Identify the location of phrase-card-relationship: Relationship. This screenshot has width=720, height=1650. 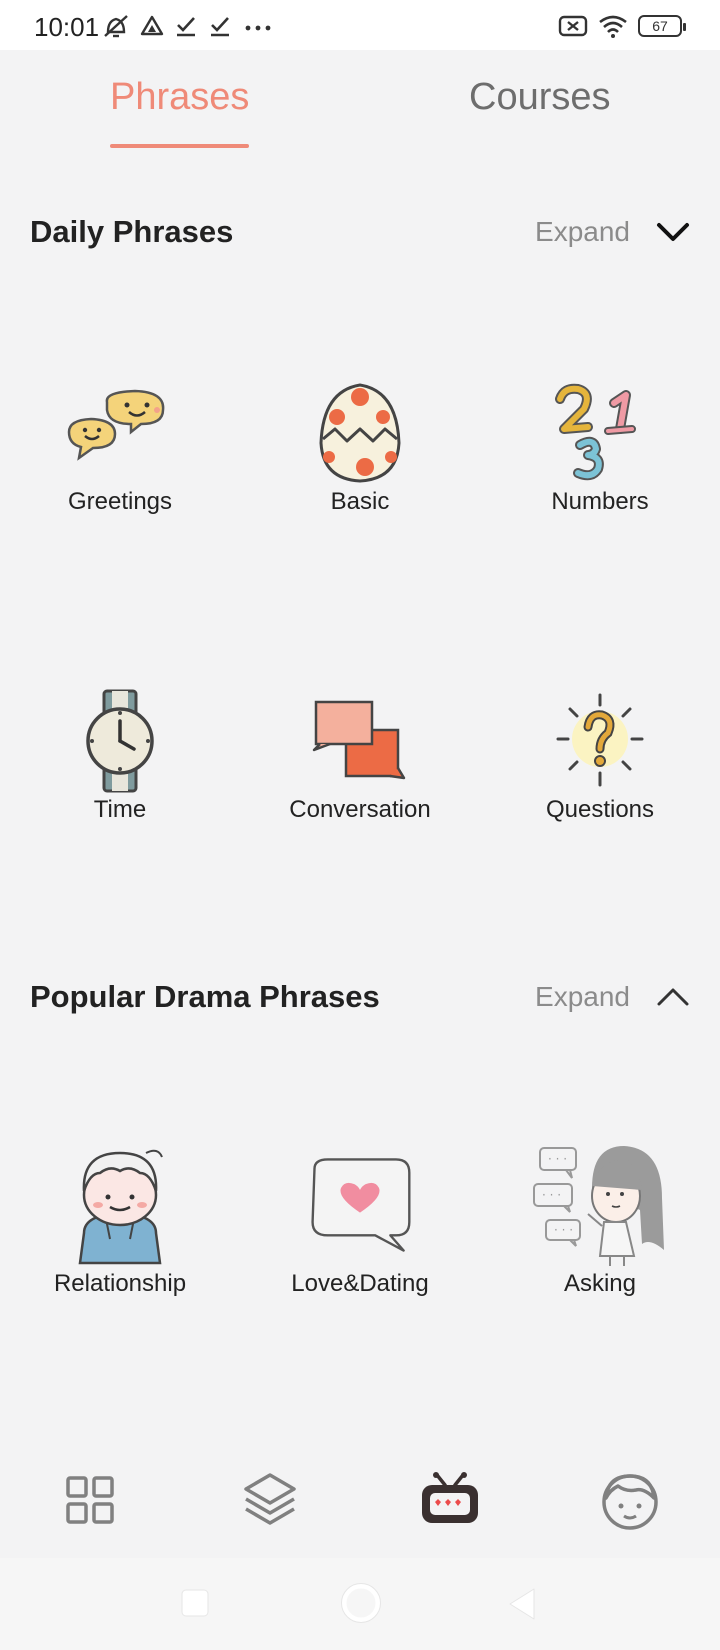
(120, 1219).